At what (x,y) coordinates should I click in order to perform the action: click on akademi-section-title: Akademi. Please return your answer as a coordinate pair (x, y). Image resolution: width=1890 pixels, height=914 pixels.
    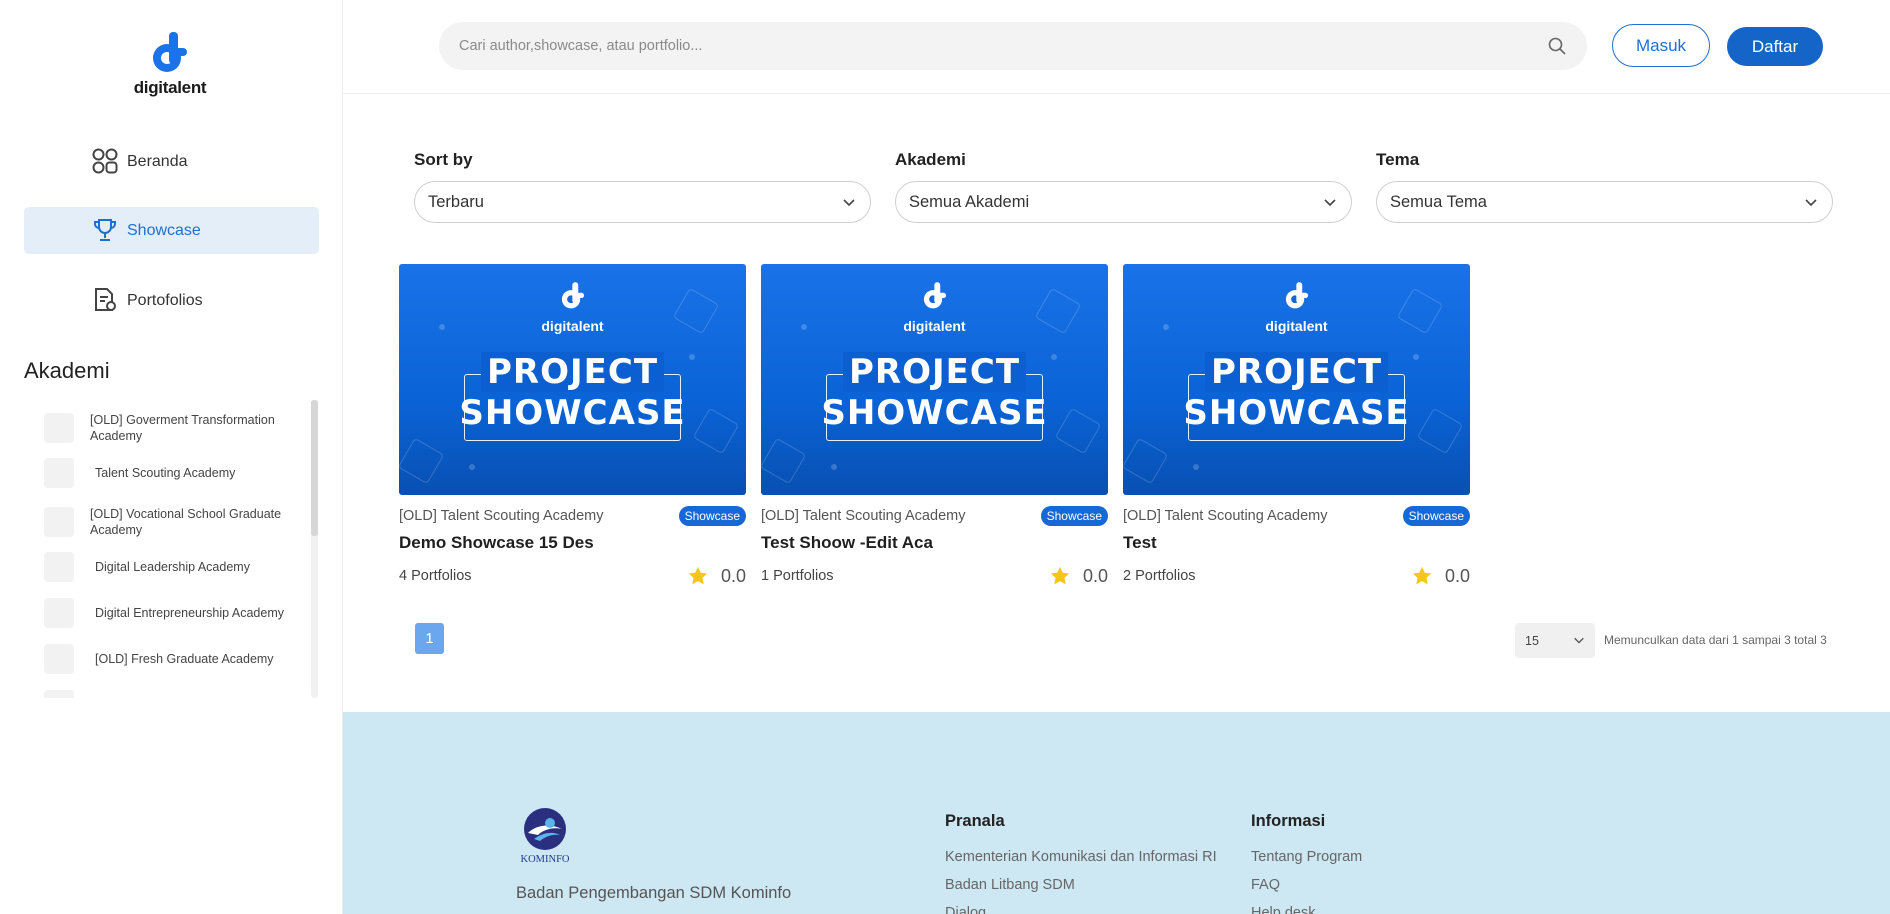
    Looking at the image, I should click on (67, 370).